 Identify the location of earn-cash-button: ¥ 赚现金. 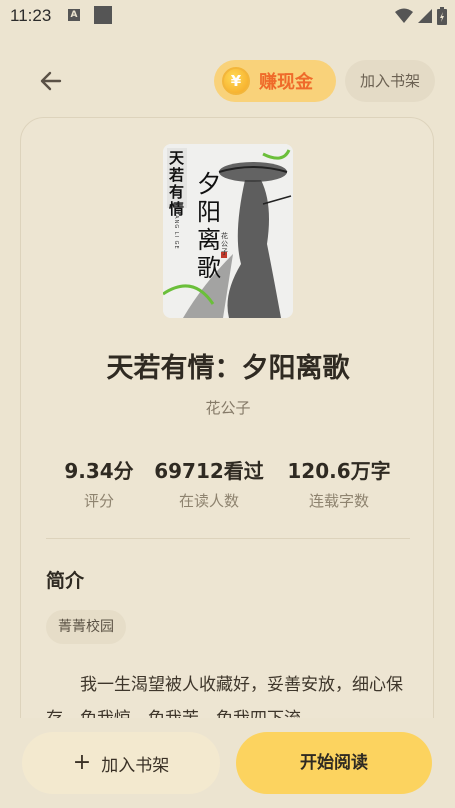
(275, 81).